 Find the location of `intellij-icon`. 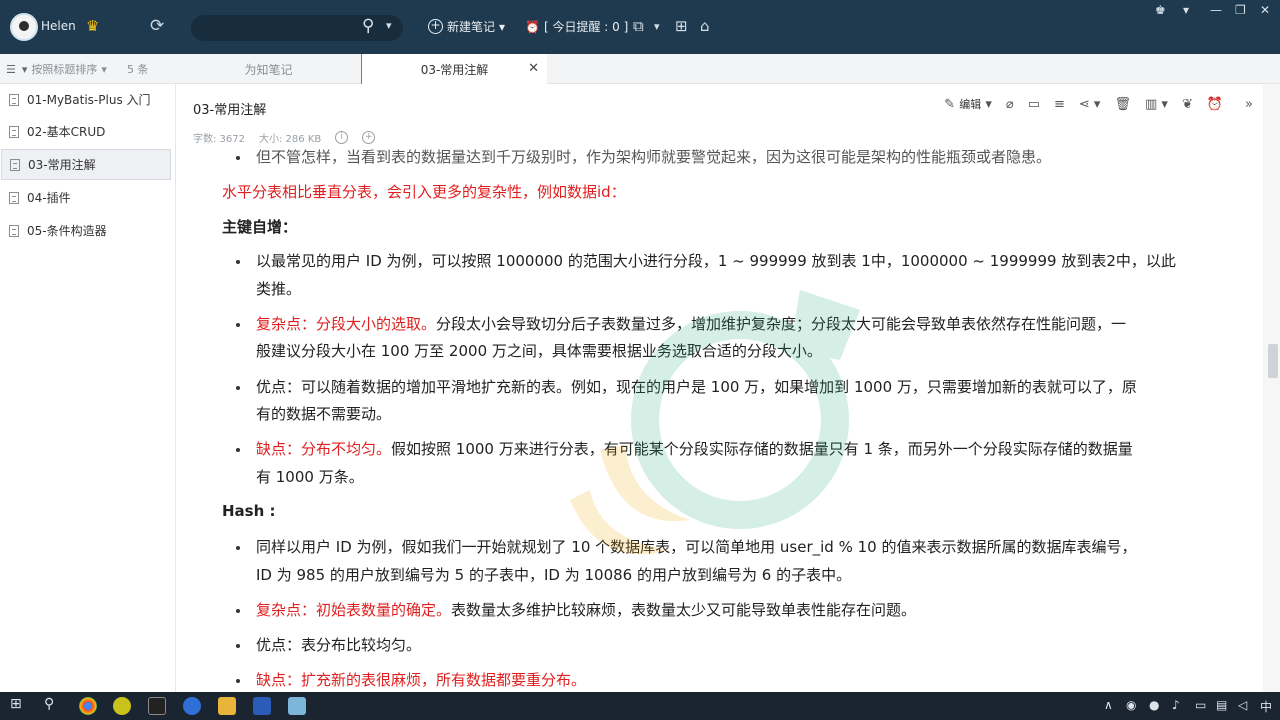

intellij-icon is located at coordinates (157, 706).